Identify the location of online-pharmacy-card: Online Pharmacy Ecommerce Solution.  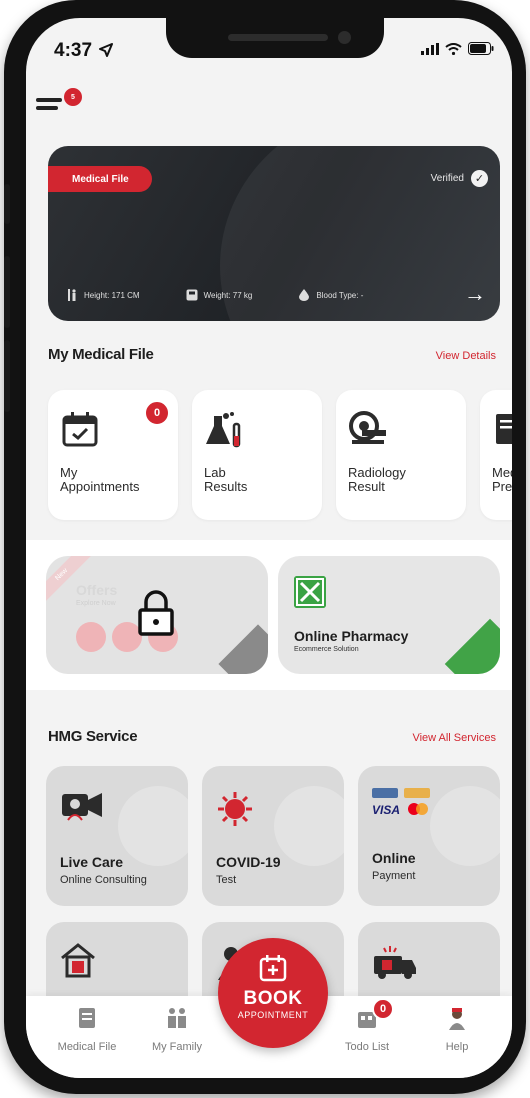
(389, 615).